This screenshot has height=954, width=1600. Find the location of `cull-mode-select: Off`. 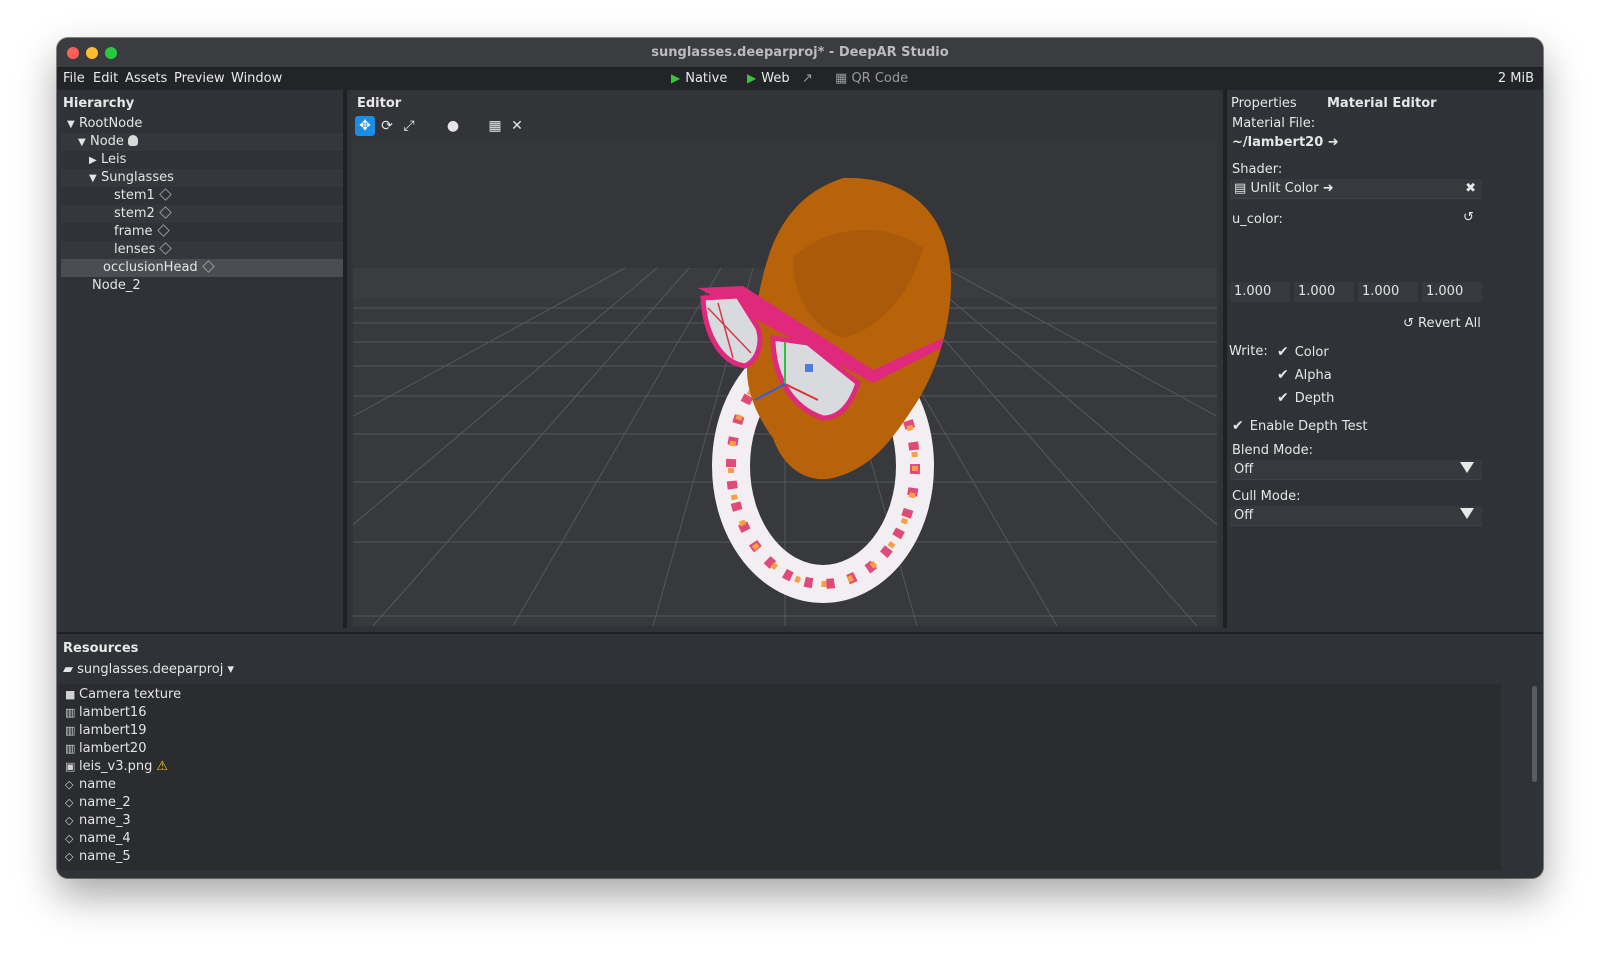

cull-mode-select: Off is located at coordinates (1356, 516).